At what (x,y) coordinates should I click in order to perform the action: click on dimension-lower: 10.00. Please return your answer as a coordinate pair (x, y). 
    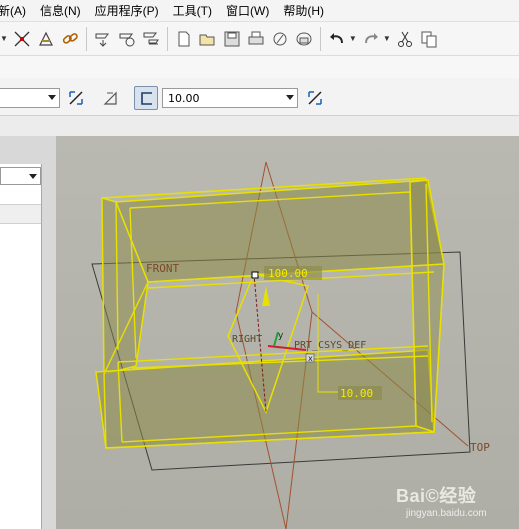
    Looking at the image, I should click on (356, 393).